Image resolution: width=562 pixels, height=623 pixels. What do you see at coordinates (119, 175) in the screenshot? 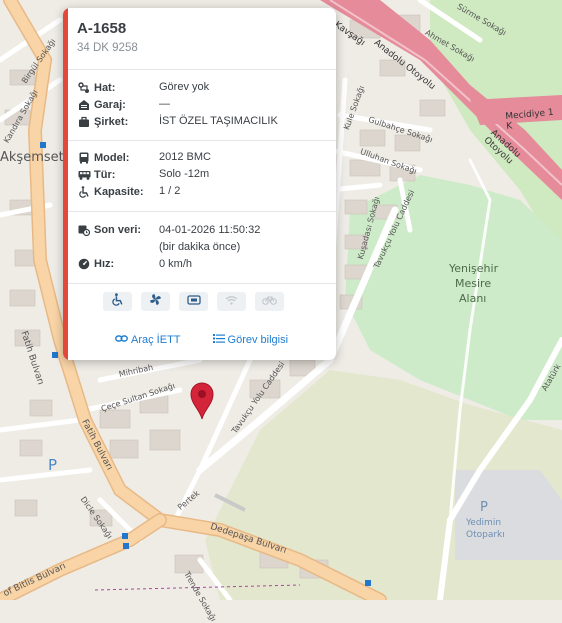
I see `type-row: Tür:` at bounding box center [119, 175].